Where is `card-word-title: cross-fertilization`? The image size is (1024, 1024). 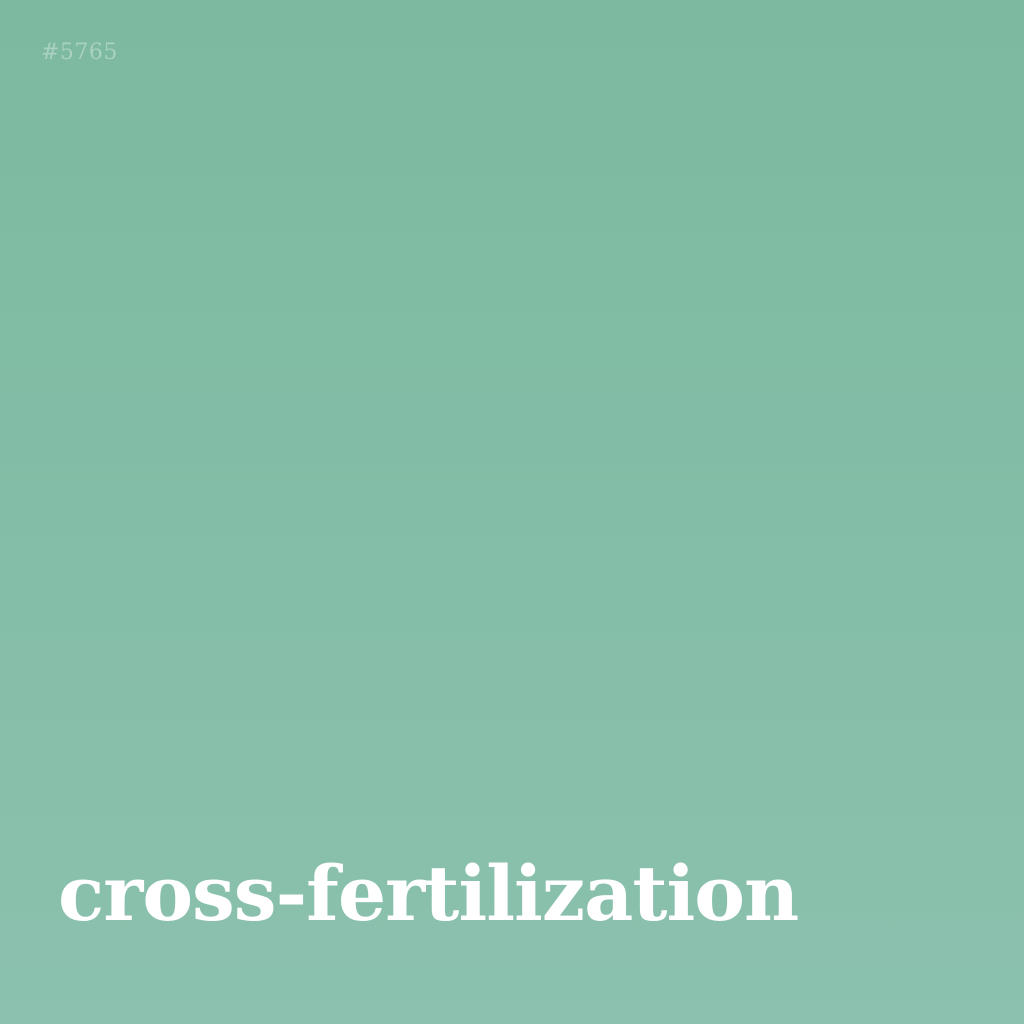
card-word-title: cross-fertilization is located at coordinates (428, 893).